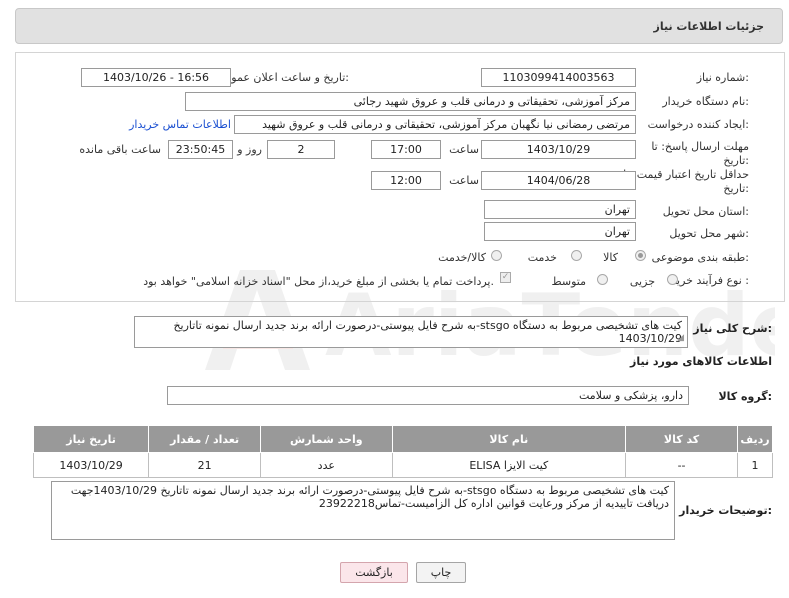  What do you see at coordinates (464, 149) in the screenshot?
I see `deadline-time-label: ساعت` at bounding box center [464, 149].